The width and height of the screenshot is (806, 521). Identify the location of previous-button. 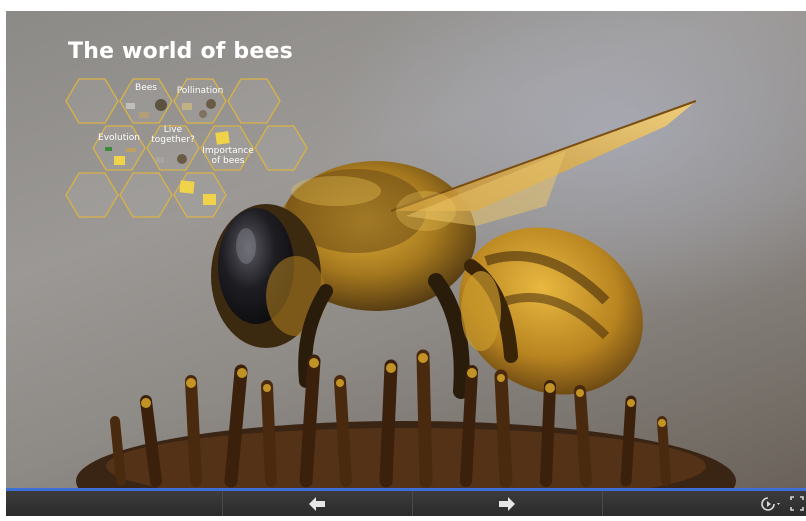
(317, 503).